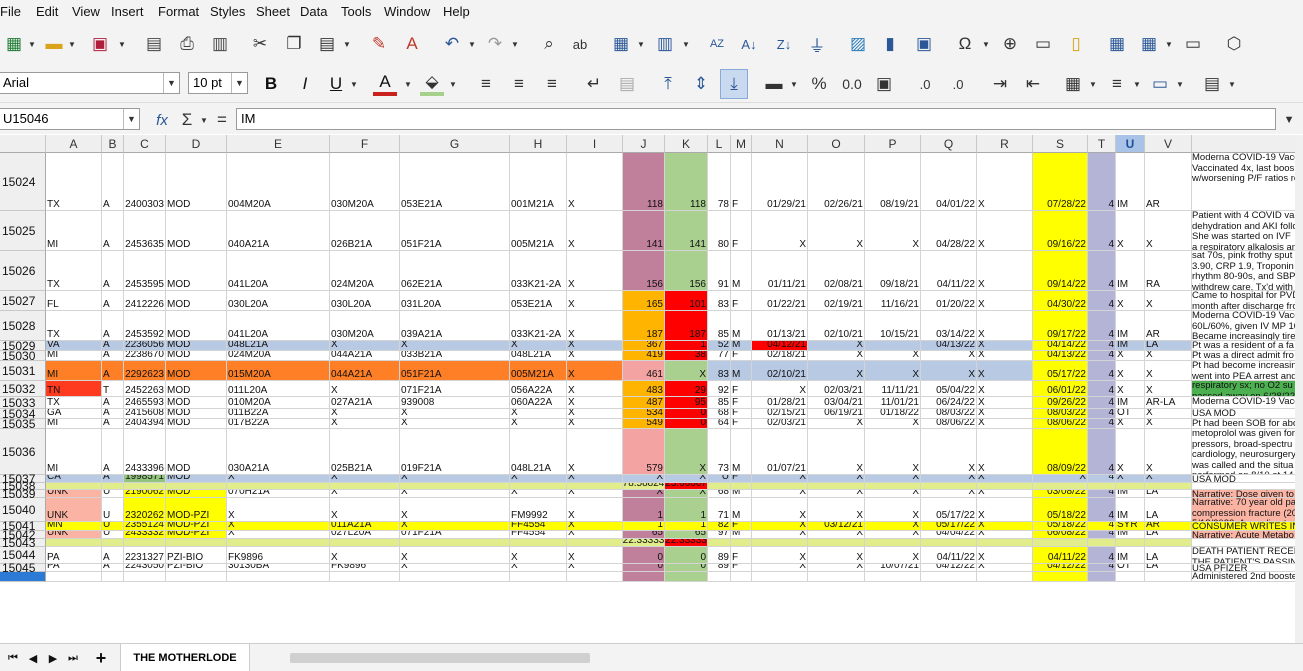  Describe the element at coordinates (113, 389) in the screenshot. I see `cell: T` at that location.